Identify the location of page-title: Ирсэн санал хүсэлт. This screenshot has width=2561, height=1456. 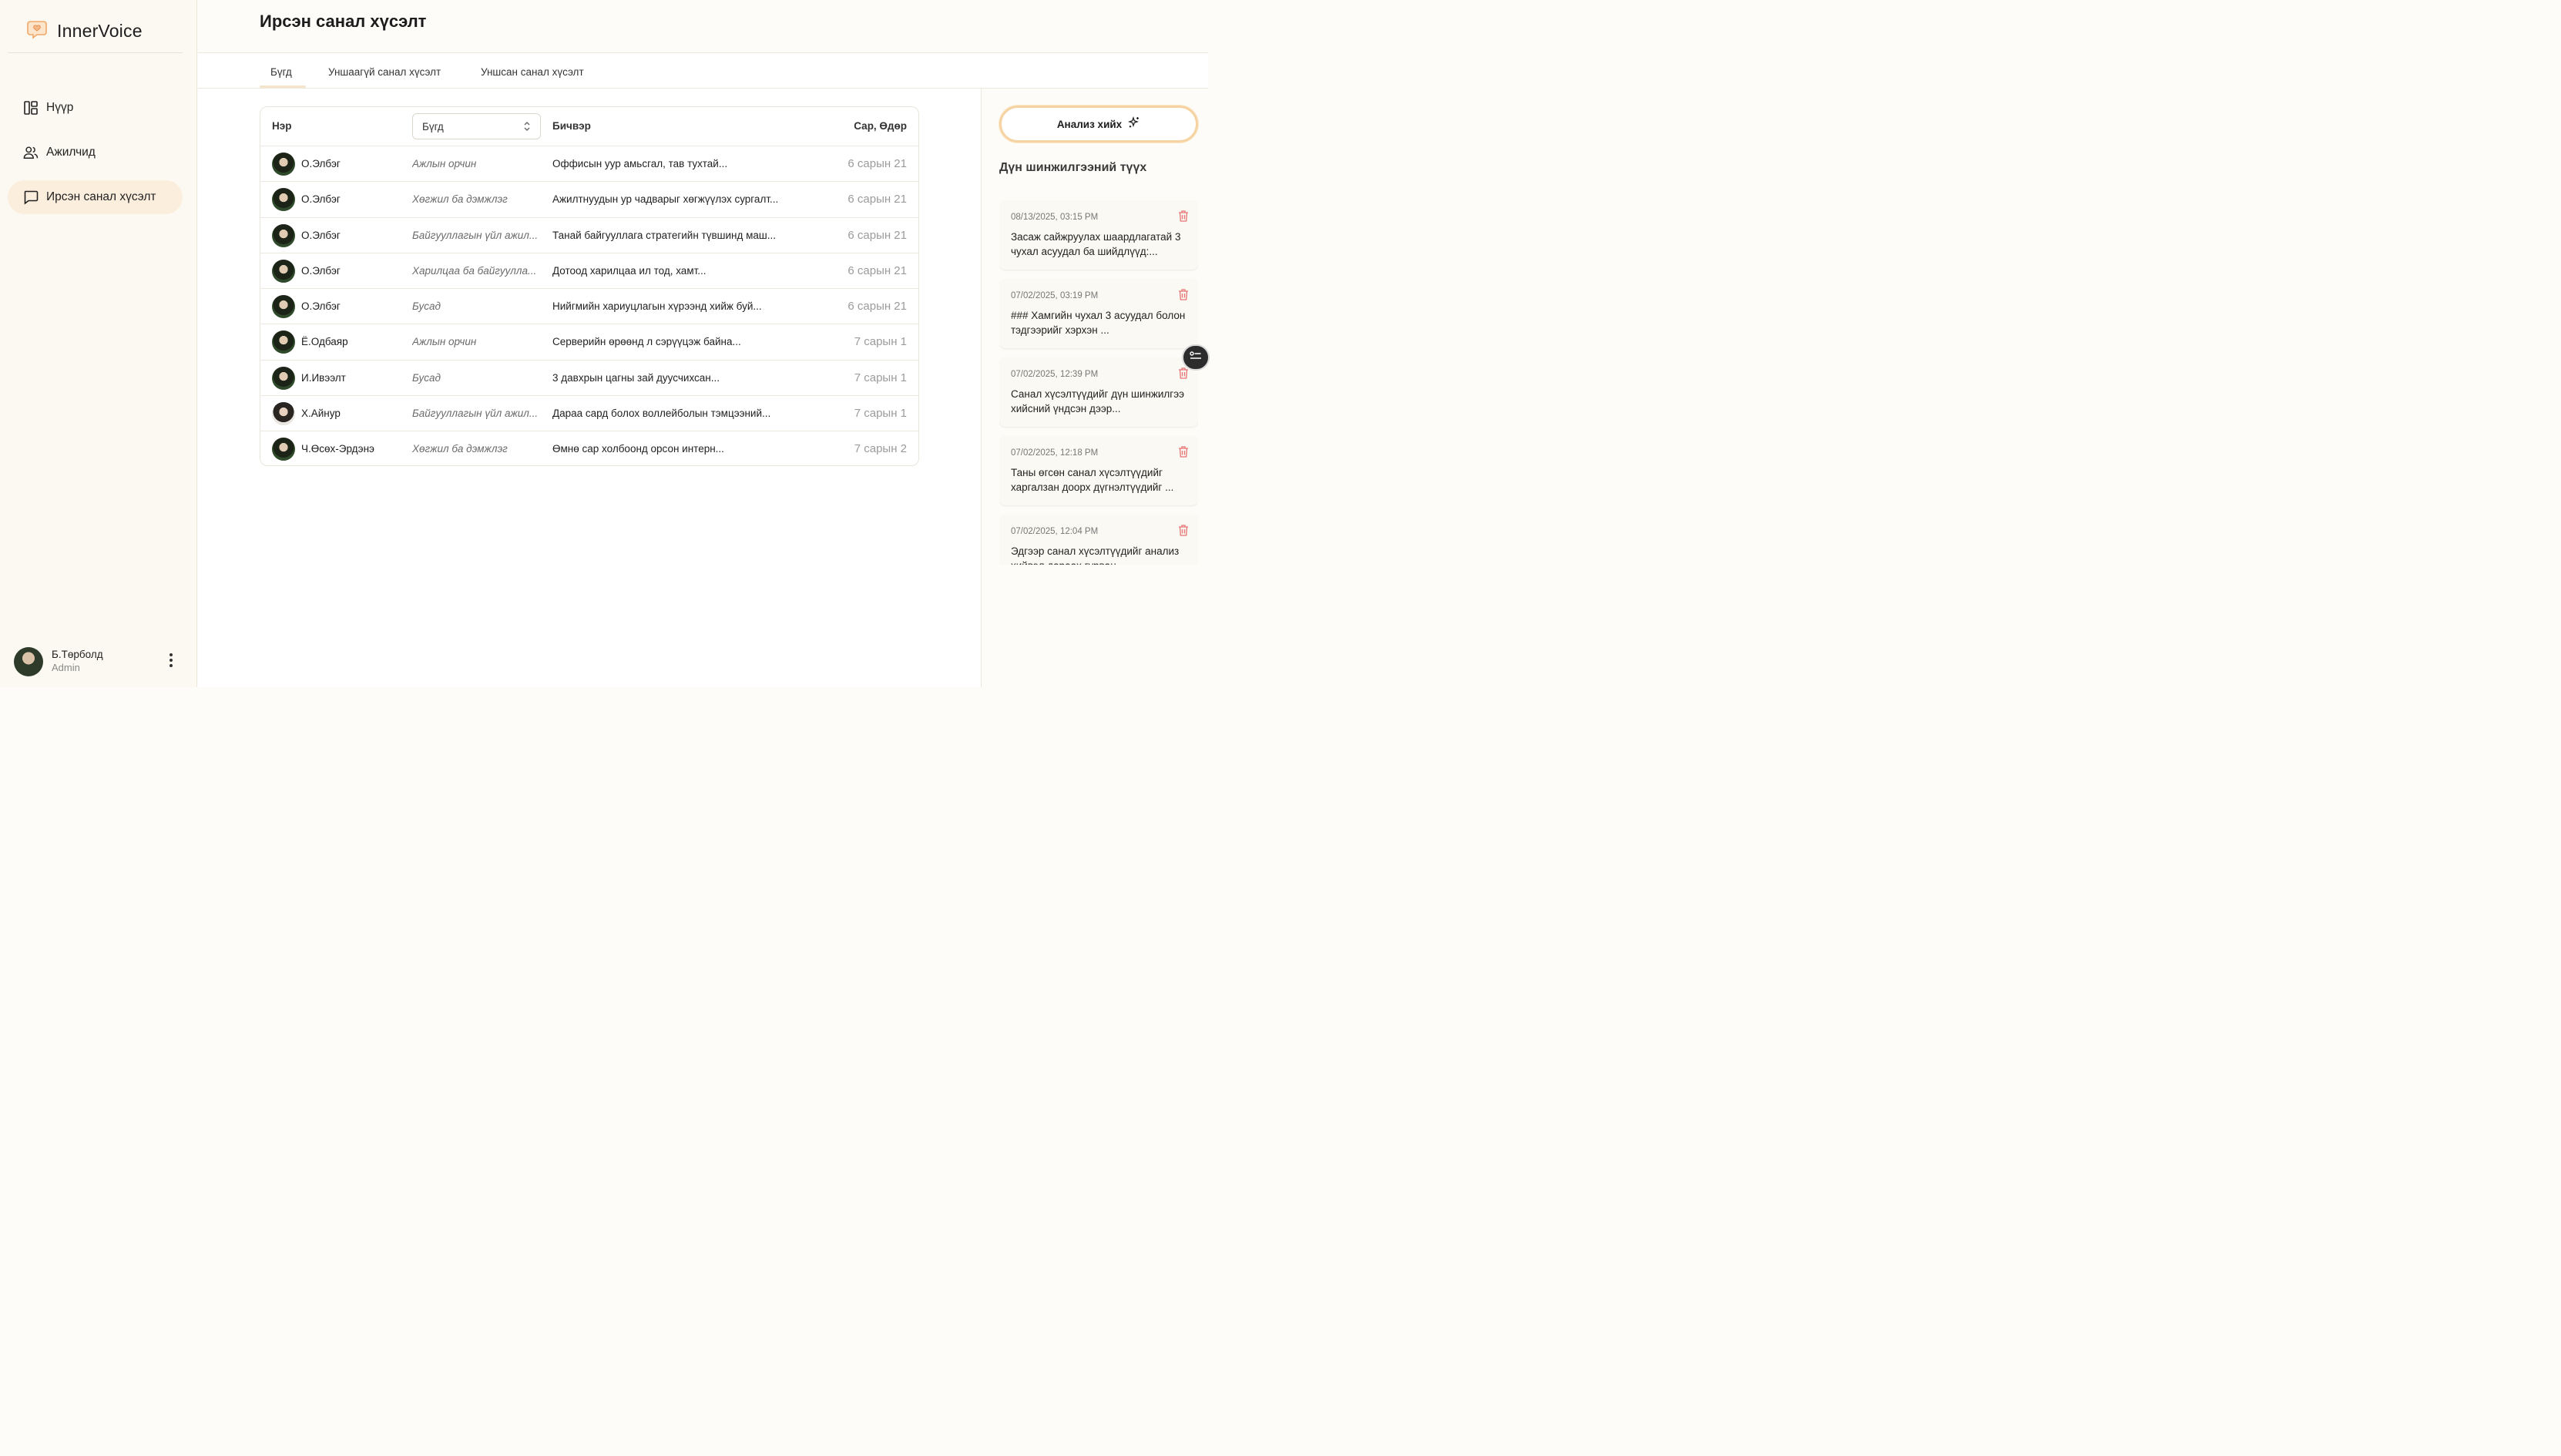
(343, 21).